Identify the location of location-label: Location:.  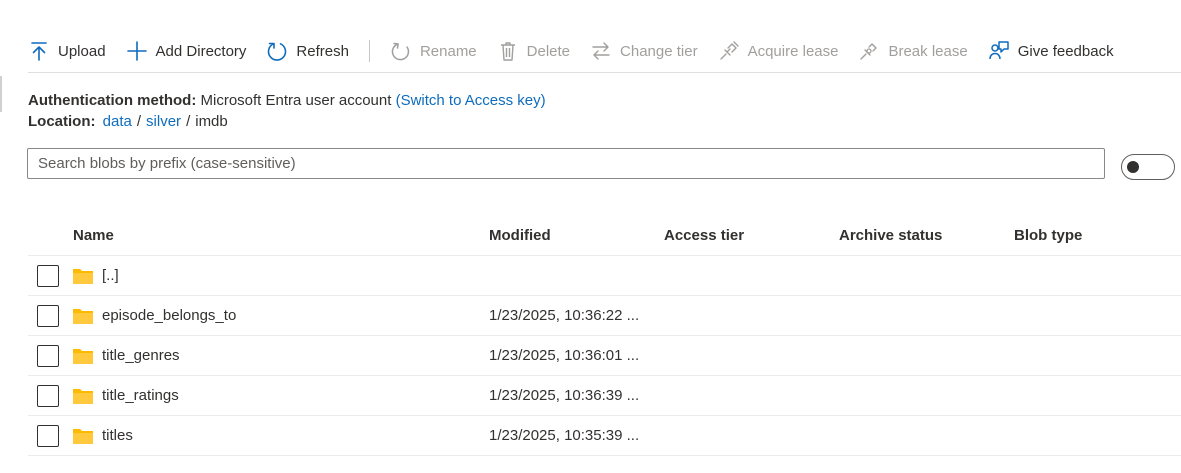
(62, 121).